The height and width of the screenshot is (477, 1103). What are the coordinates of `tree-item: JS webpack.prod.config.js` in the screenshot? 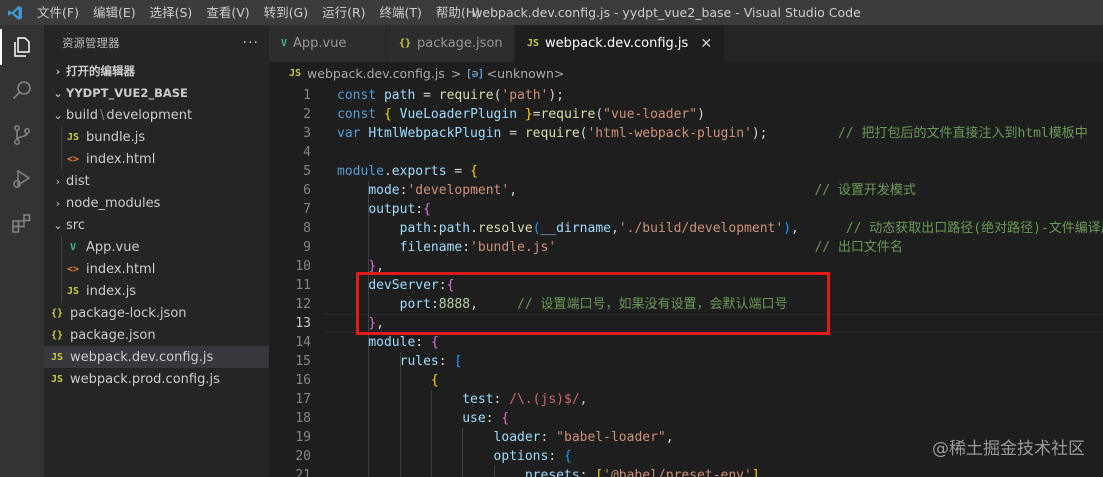 It's located at (156, 379).